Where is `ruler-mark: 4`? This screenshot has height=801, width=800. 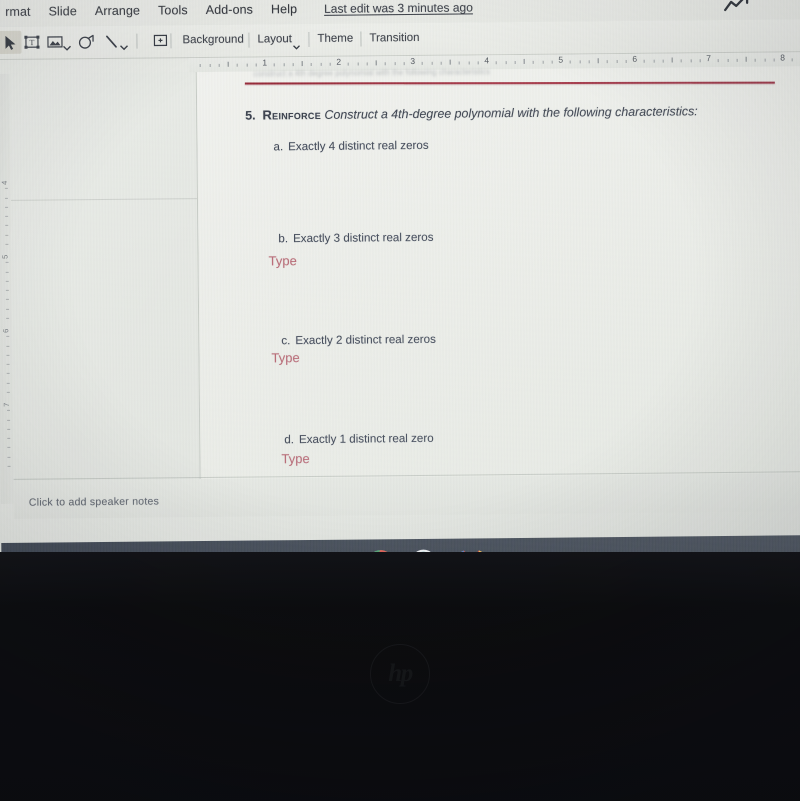
ruler-mark: 4 is located at coordinates (487, 60).